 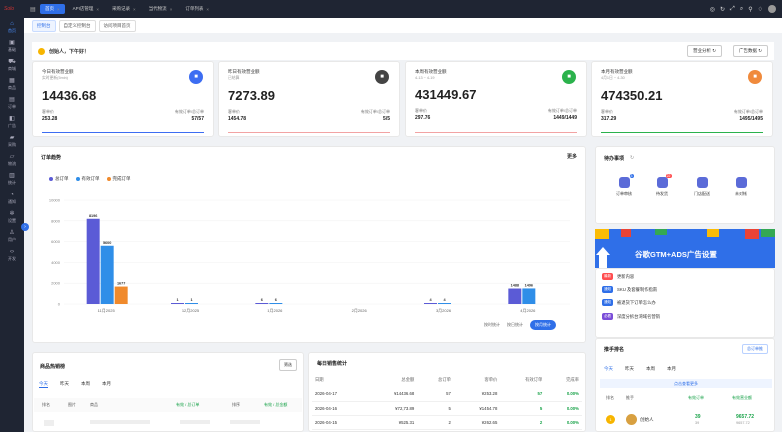 I want to click on y-tick-label: 6000, so click(x=56, y=241).